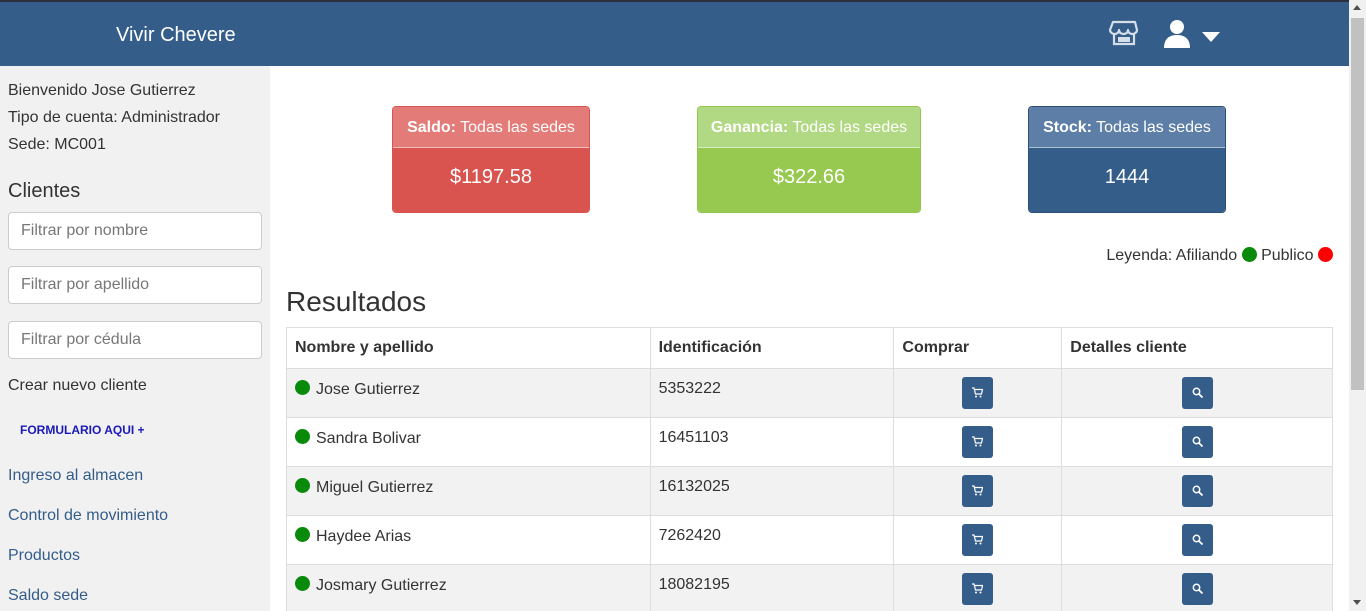  I want to click on scroll-up-icon, so click(1357, 7).